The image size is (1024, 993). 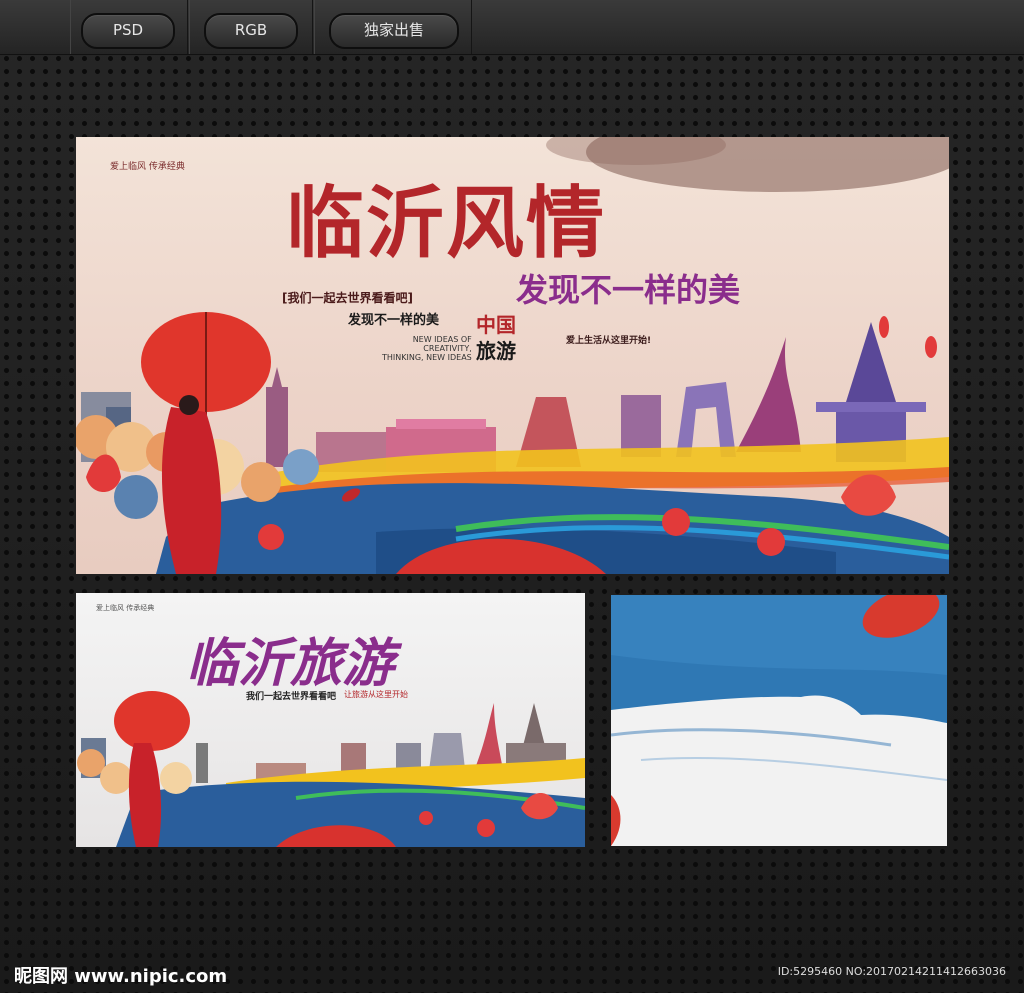 I want to click on banner-slogan: [我们一起去世界看看吧], so click(x=347, y=298).